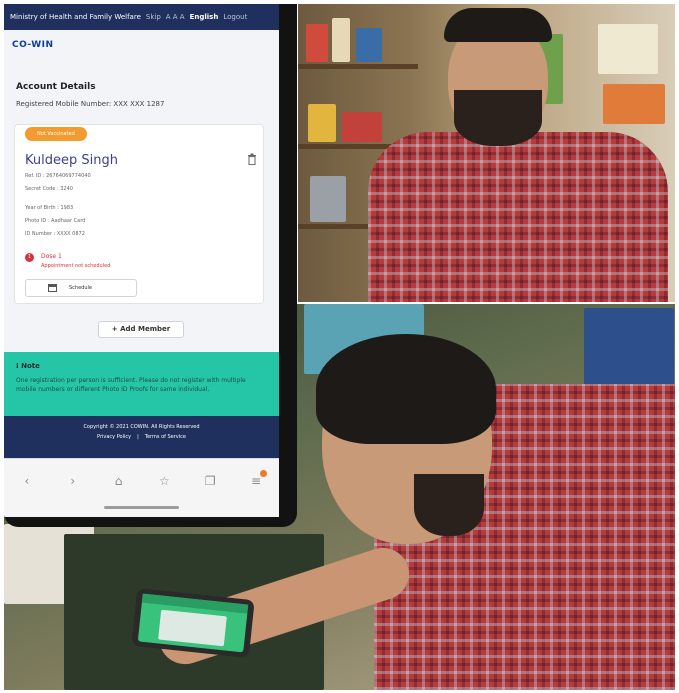  Describe the element at coordinates (55, 234) in the screenshot. I see `id-number: ID Number : XXXX 0872` at that location.